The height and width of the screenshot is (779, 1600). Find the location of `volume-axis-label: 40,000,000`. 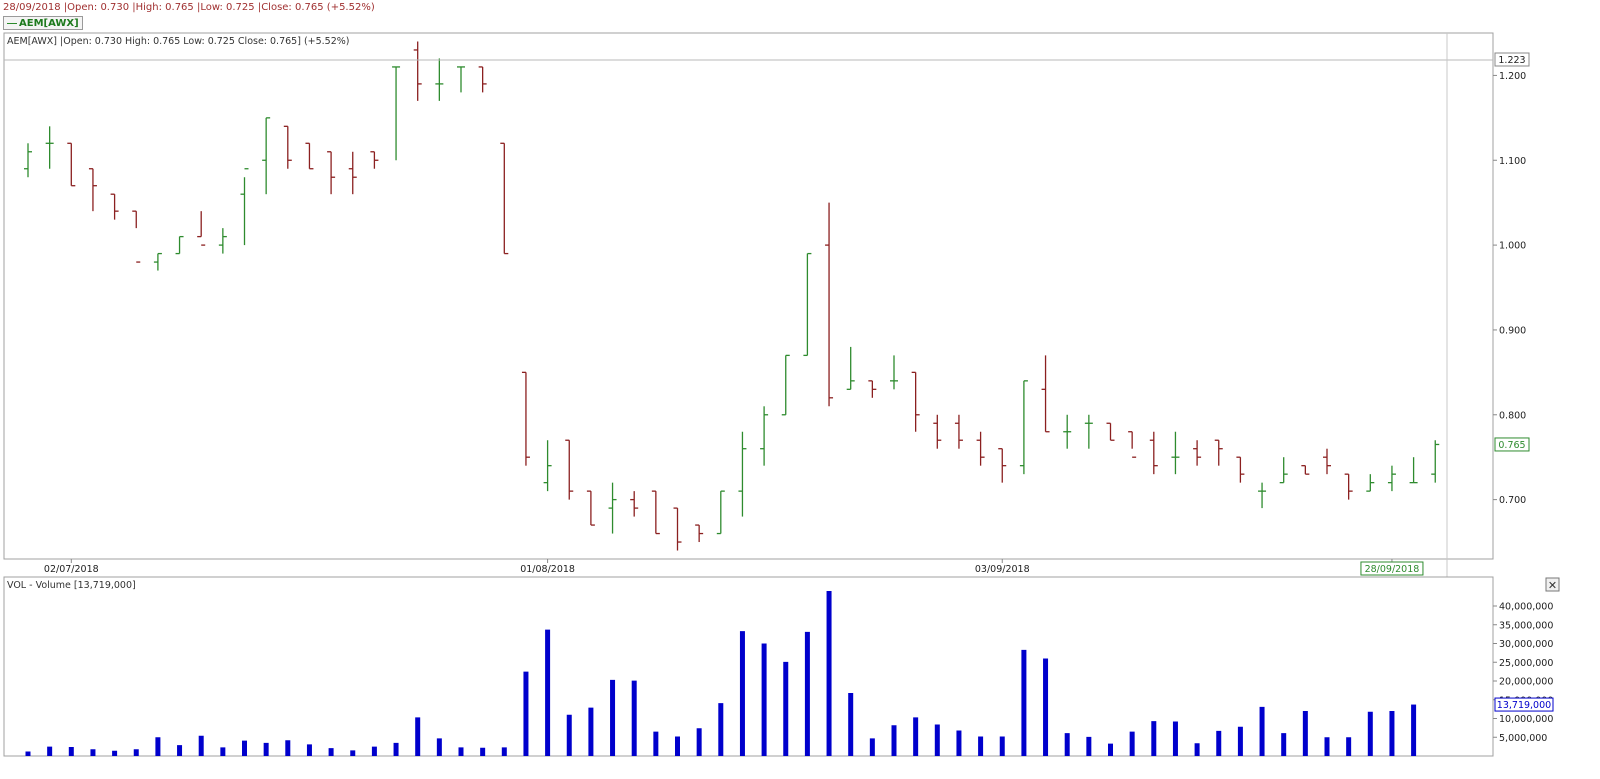

volume-axis-label: 40,000,000 is located at coordinates (1526, 607).